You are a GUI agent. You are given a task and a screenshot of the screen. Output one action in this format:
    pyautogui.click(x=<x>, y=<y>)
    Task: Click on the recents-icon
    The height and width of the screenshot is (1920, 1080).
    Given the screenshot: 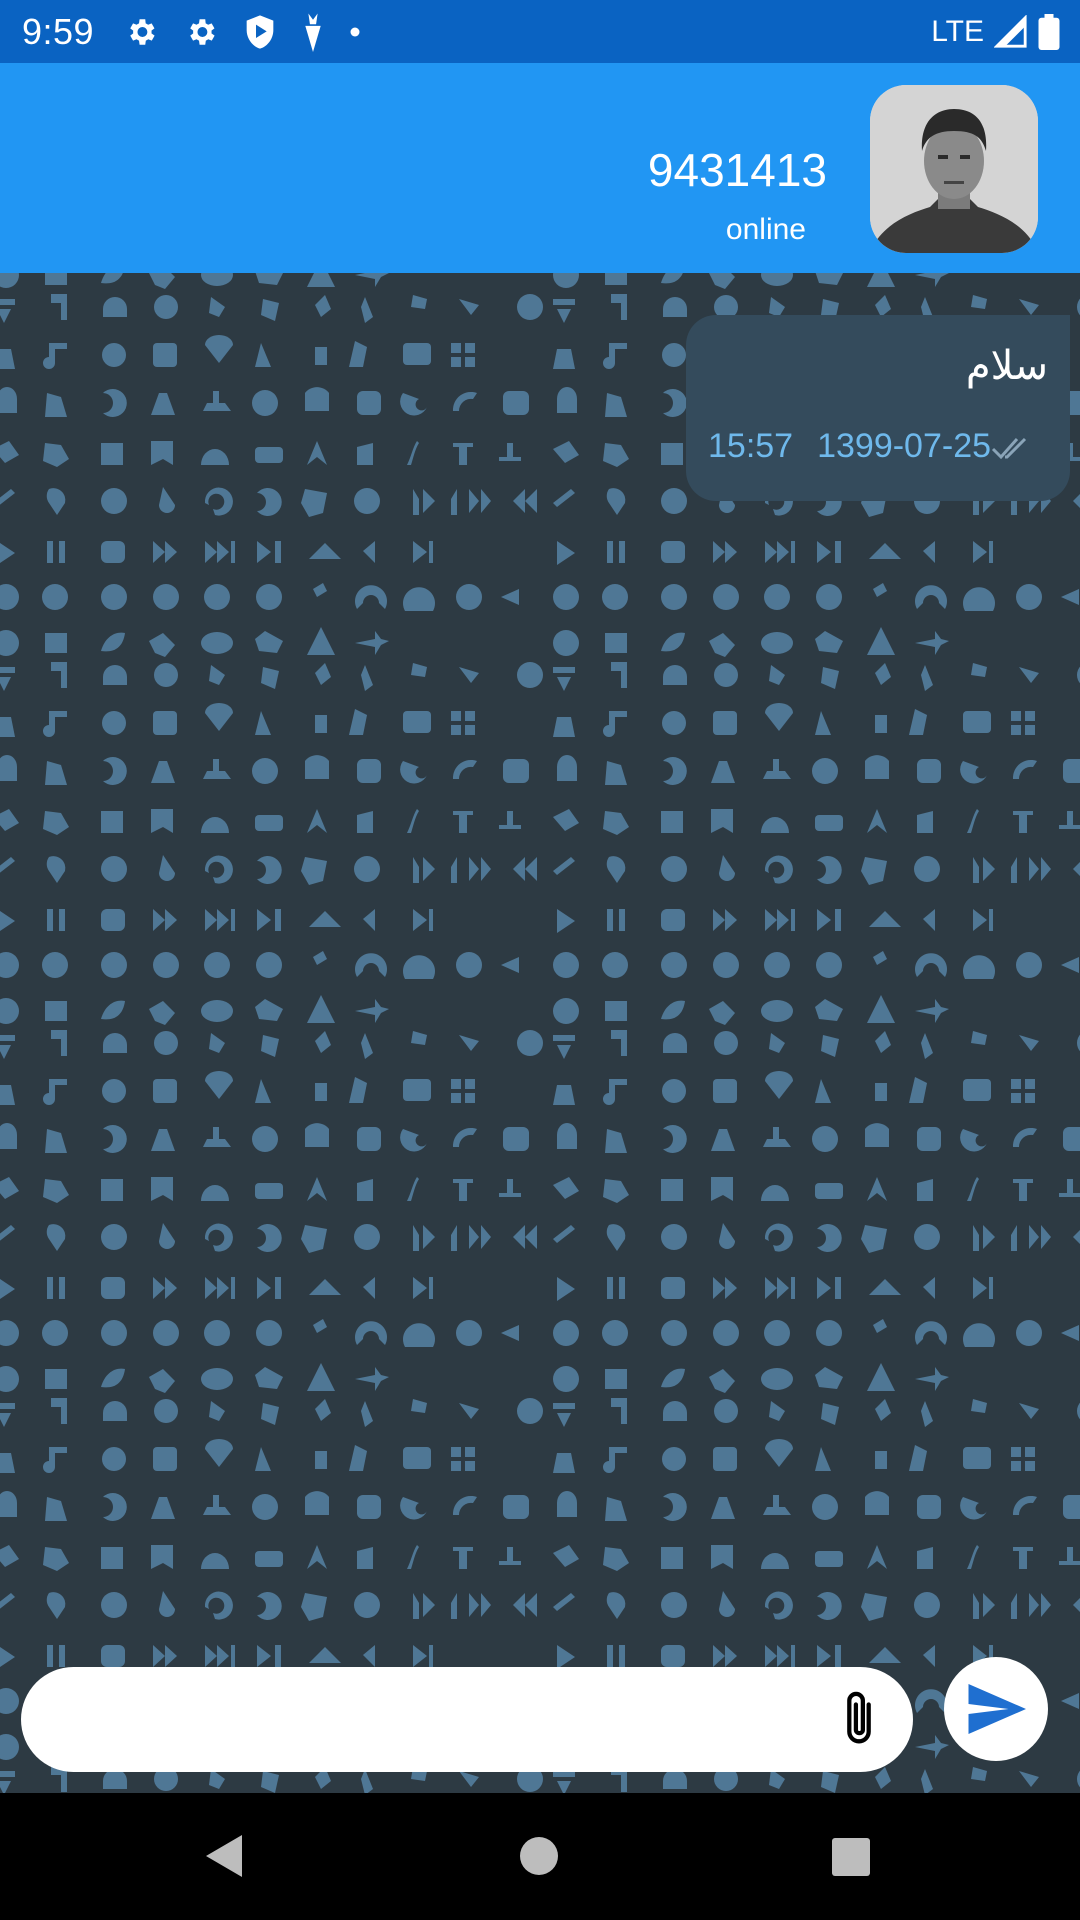 What is the action you would take?
    pyautogui.click(x=851, y=1857)
    